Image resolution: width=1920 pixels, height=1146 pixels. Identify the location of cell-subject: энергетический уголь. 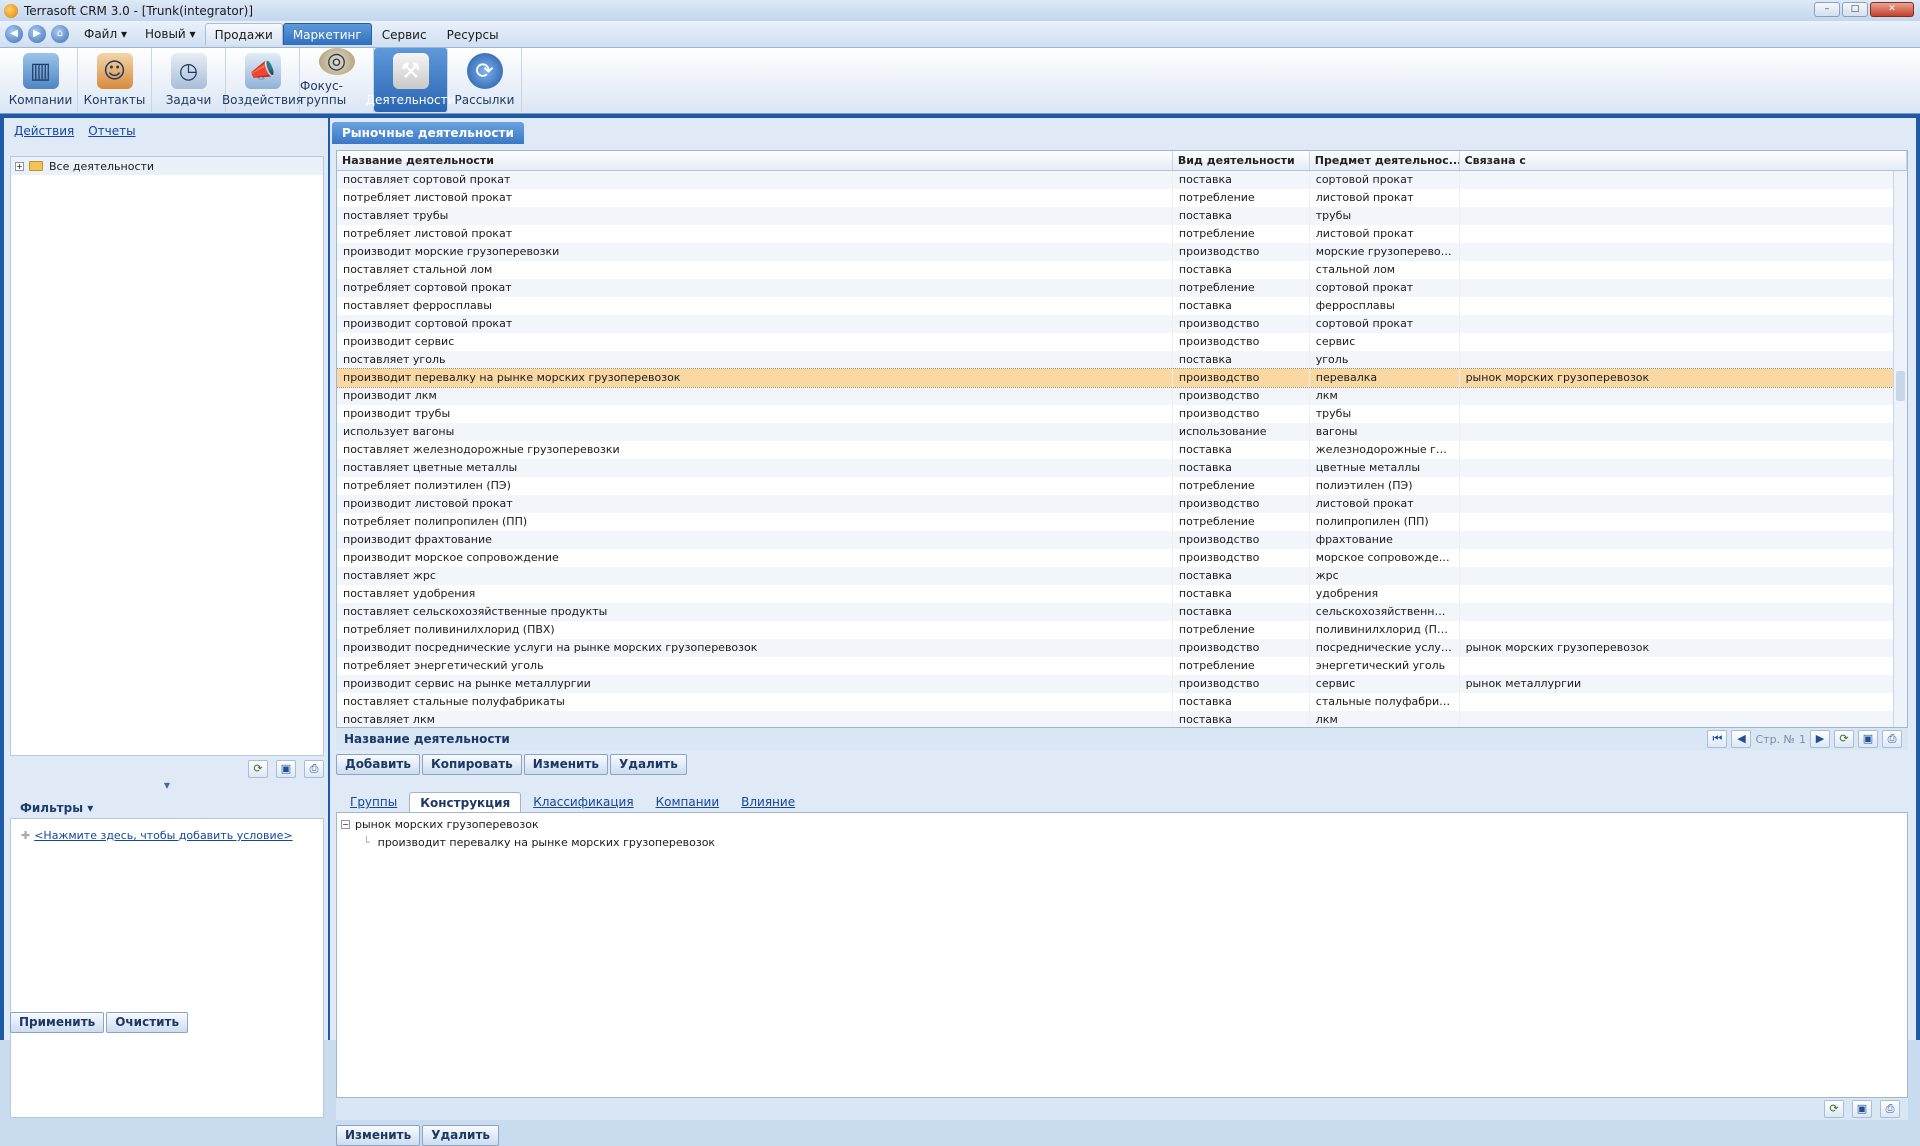
(1385, 666).